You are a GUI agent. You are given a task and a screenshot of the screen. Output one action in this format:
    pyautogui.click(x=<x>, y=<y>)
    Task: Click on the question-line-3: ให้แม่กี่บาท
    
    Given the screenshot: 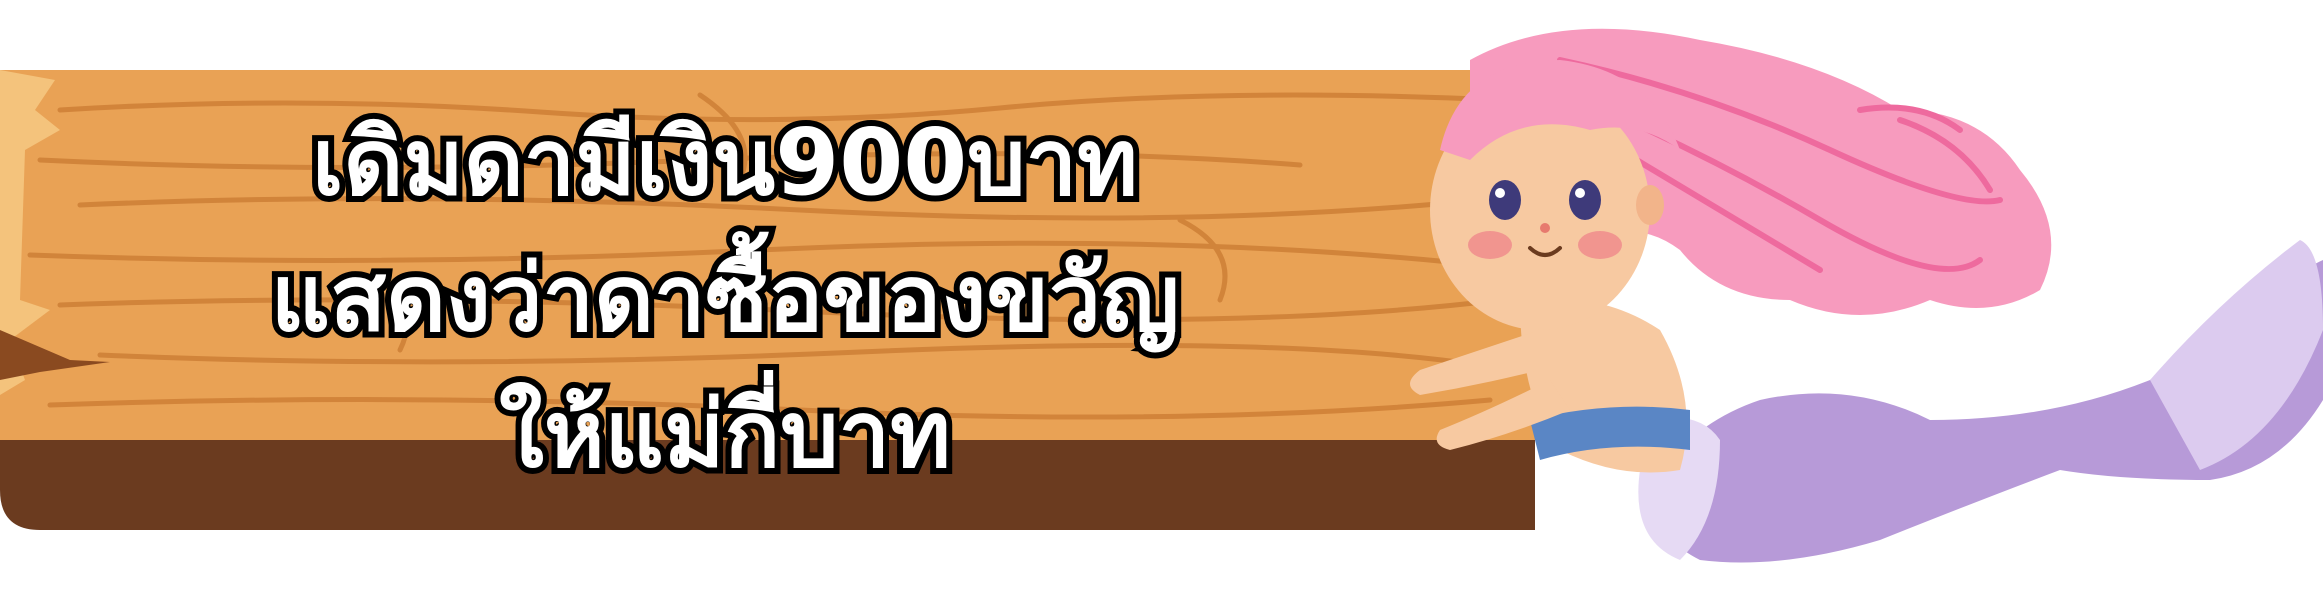 What is the action you would take?
    pyautogui.click(x=725, y=434)
    